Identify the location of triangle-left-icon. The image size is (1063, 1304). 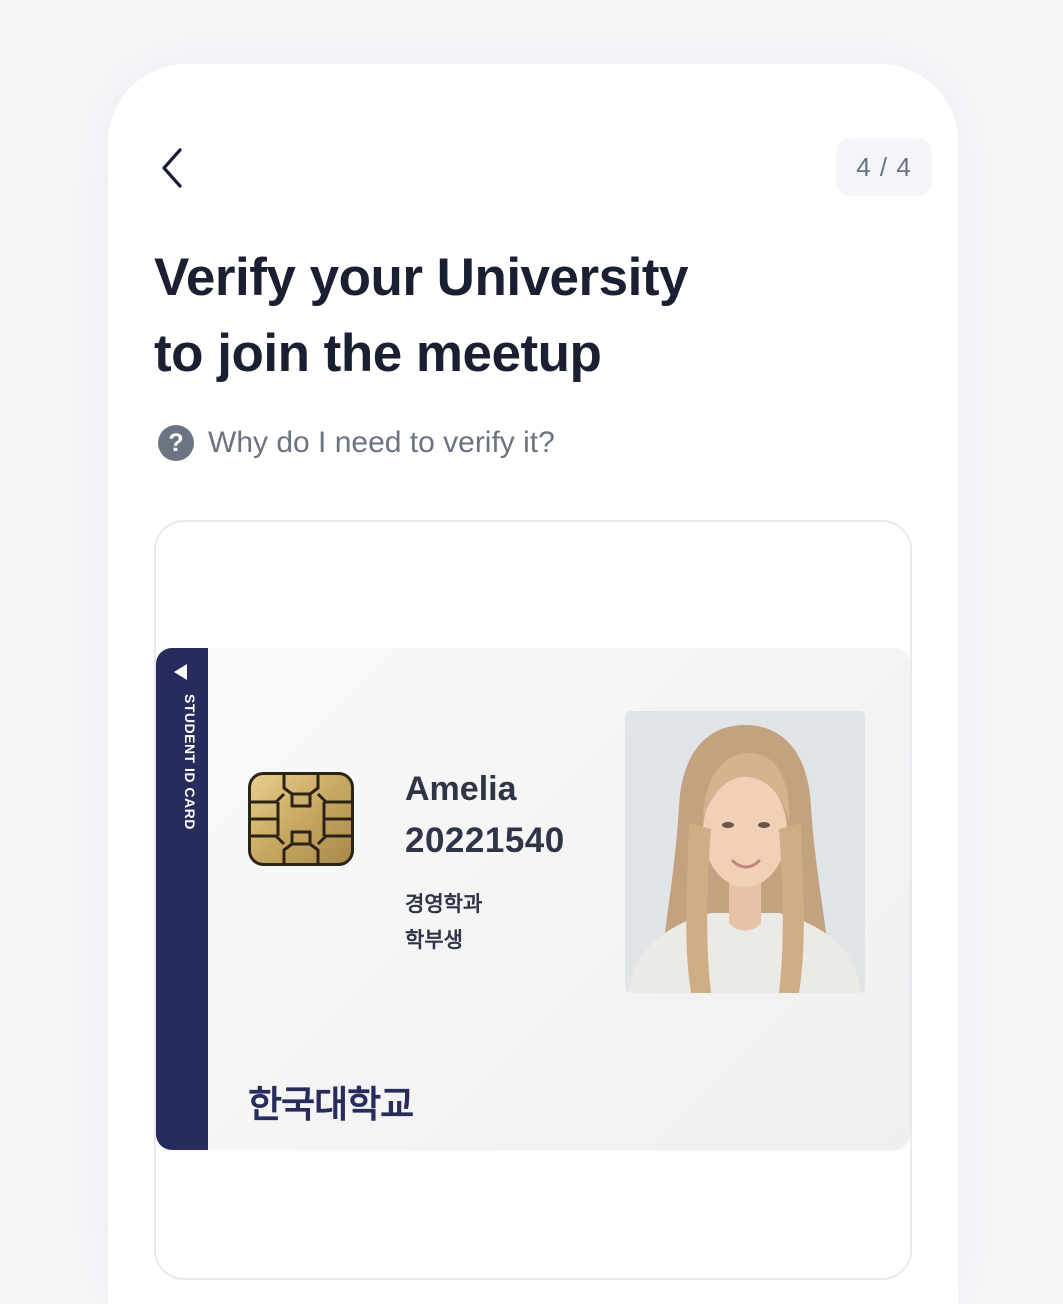
(180, 672).